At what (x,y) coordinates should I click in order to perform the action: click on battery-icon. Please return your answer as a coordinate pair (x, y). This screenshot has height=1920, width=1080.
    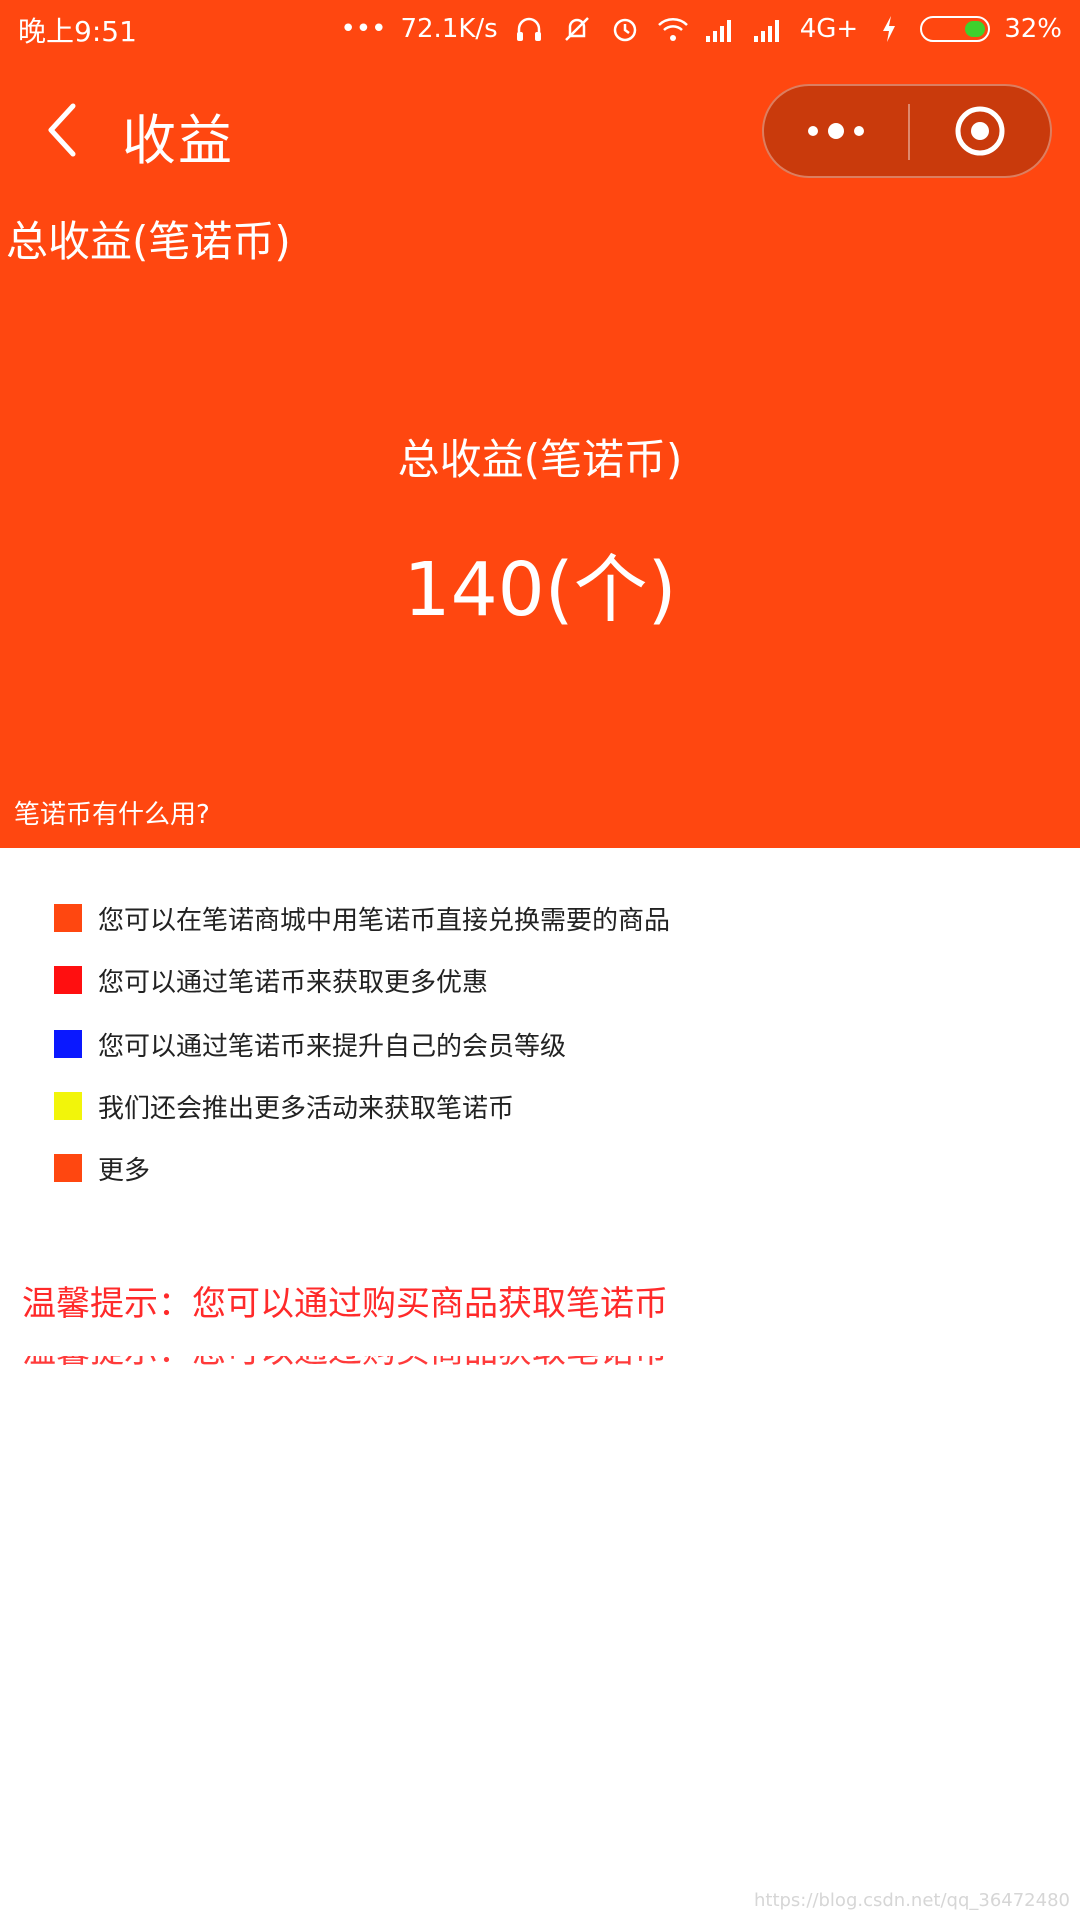
    Looking at the image, I should click on (955, 29).